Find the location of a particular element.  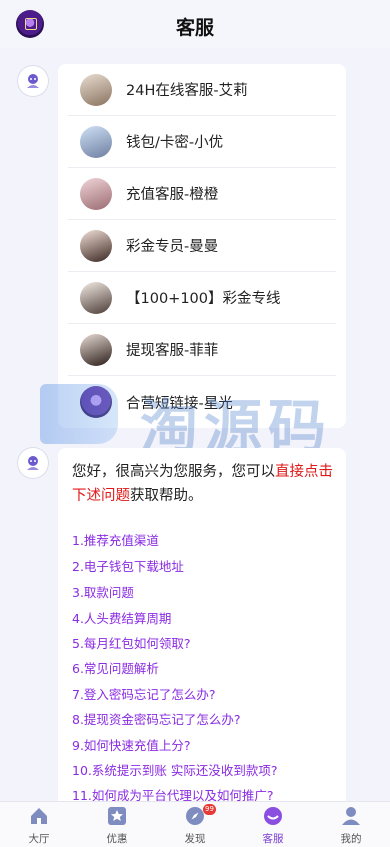

tab-label: 优惠 is located at coordinates (117, 839).